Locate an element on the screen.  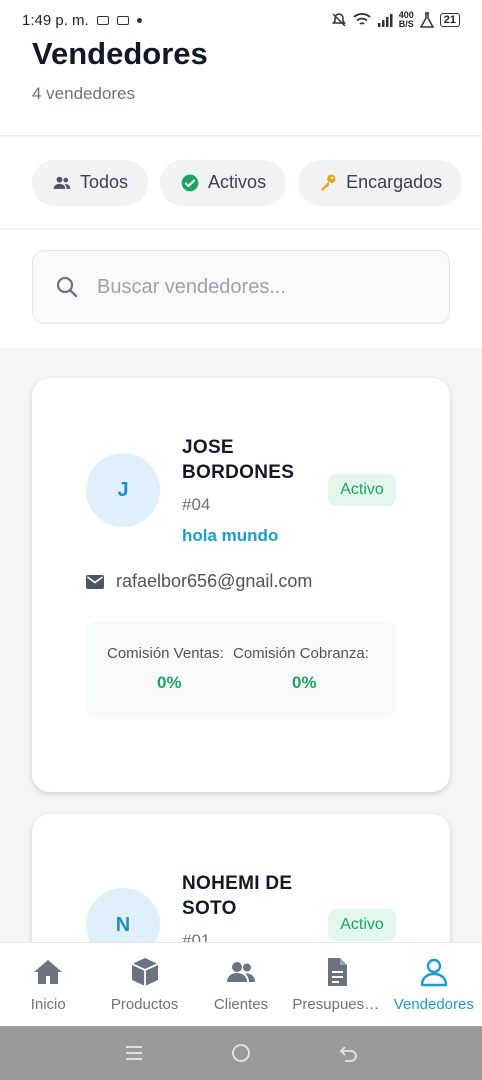
page-title: Vendedores is located at coordinates (120, 53).